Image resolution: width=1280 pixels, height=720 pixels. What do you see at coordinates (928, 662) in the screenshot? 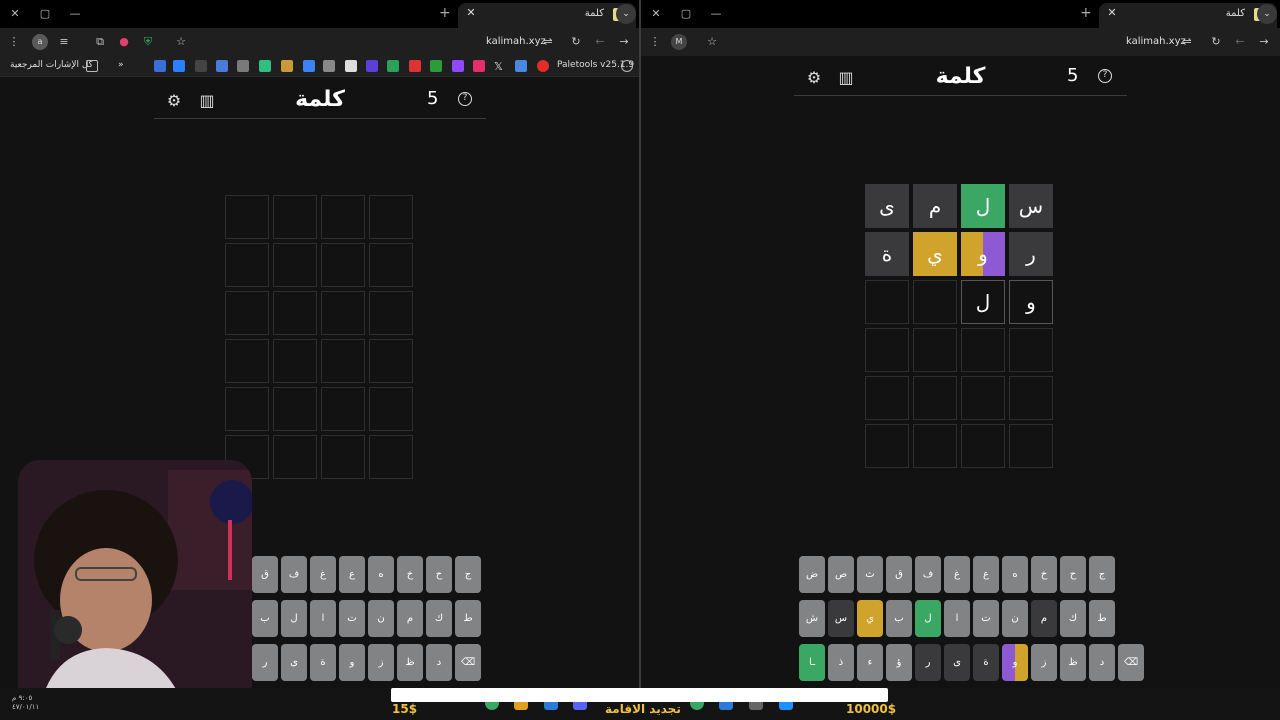
I see `right-keyboard-key: ر` at bounding box center [928, 662].